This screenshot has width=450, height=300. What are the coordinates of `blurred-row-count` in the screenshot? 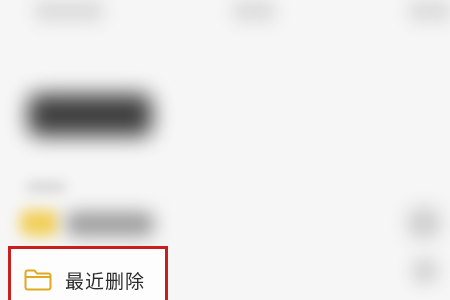 It's located at (424, 223).